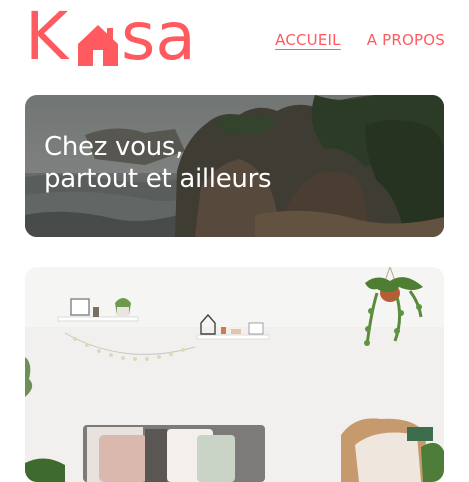 The width and height of the screenshot is (469, 482). What do you see at coordinates (47, 37) in the screenshot?
I see `logo-letter-k: K` at bounding box center [47, 37].